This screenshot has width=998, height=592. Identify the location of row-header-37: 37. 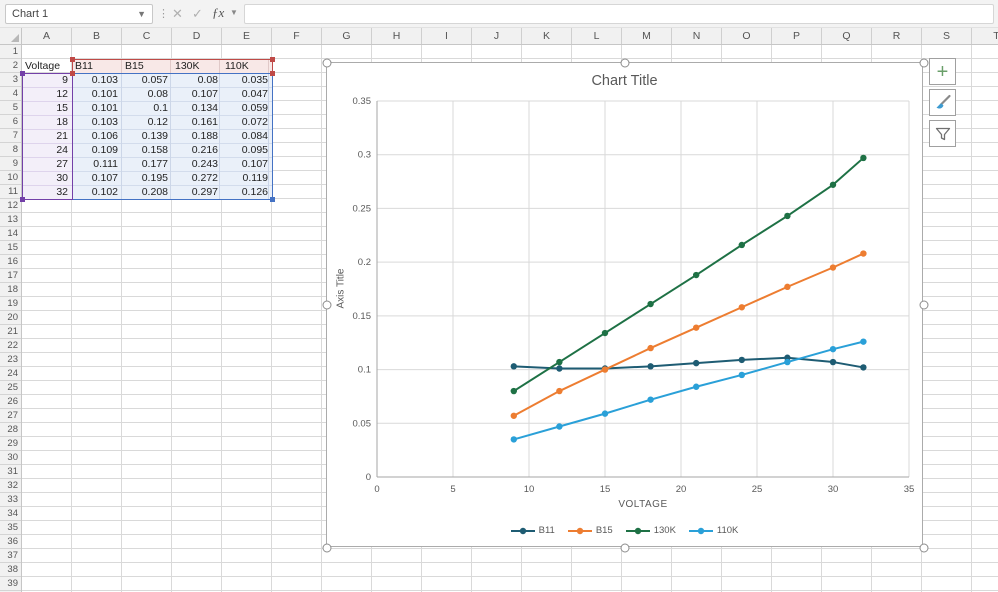
(10, 556).